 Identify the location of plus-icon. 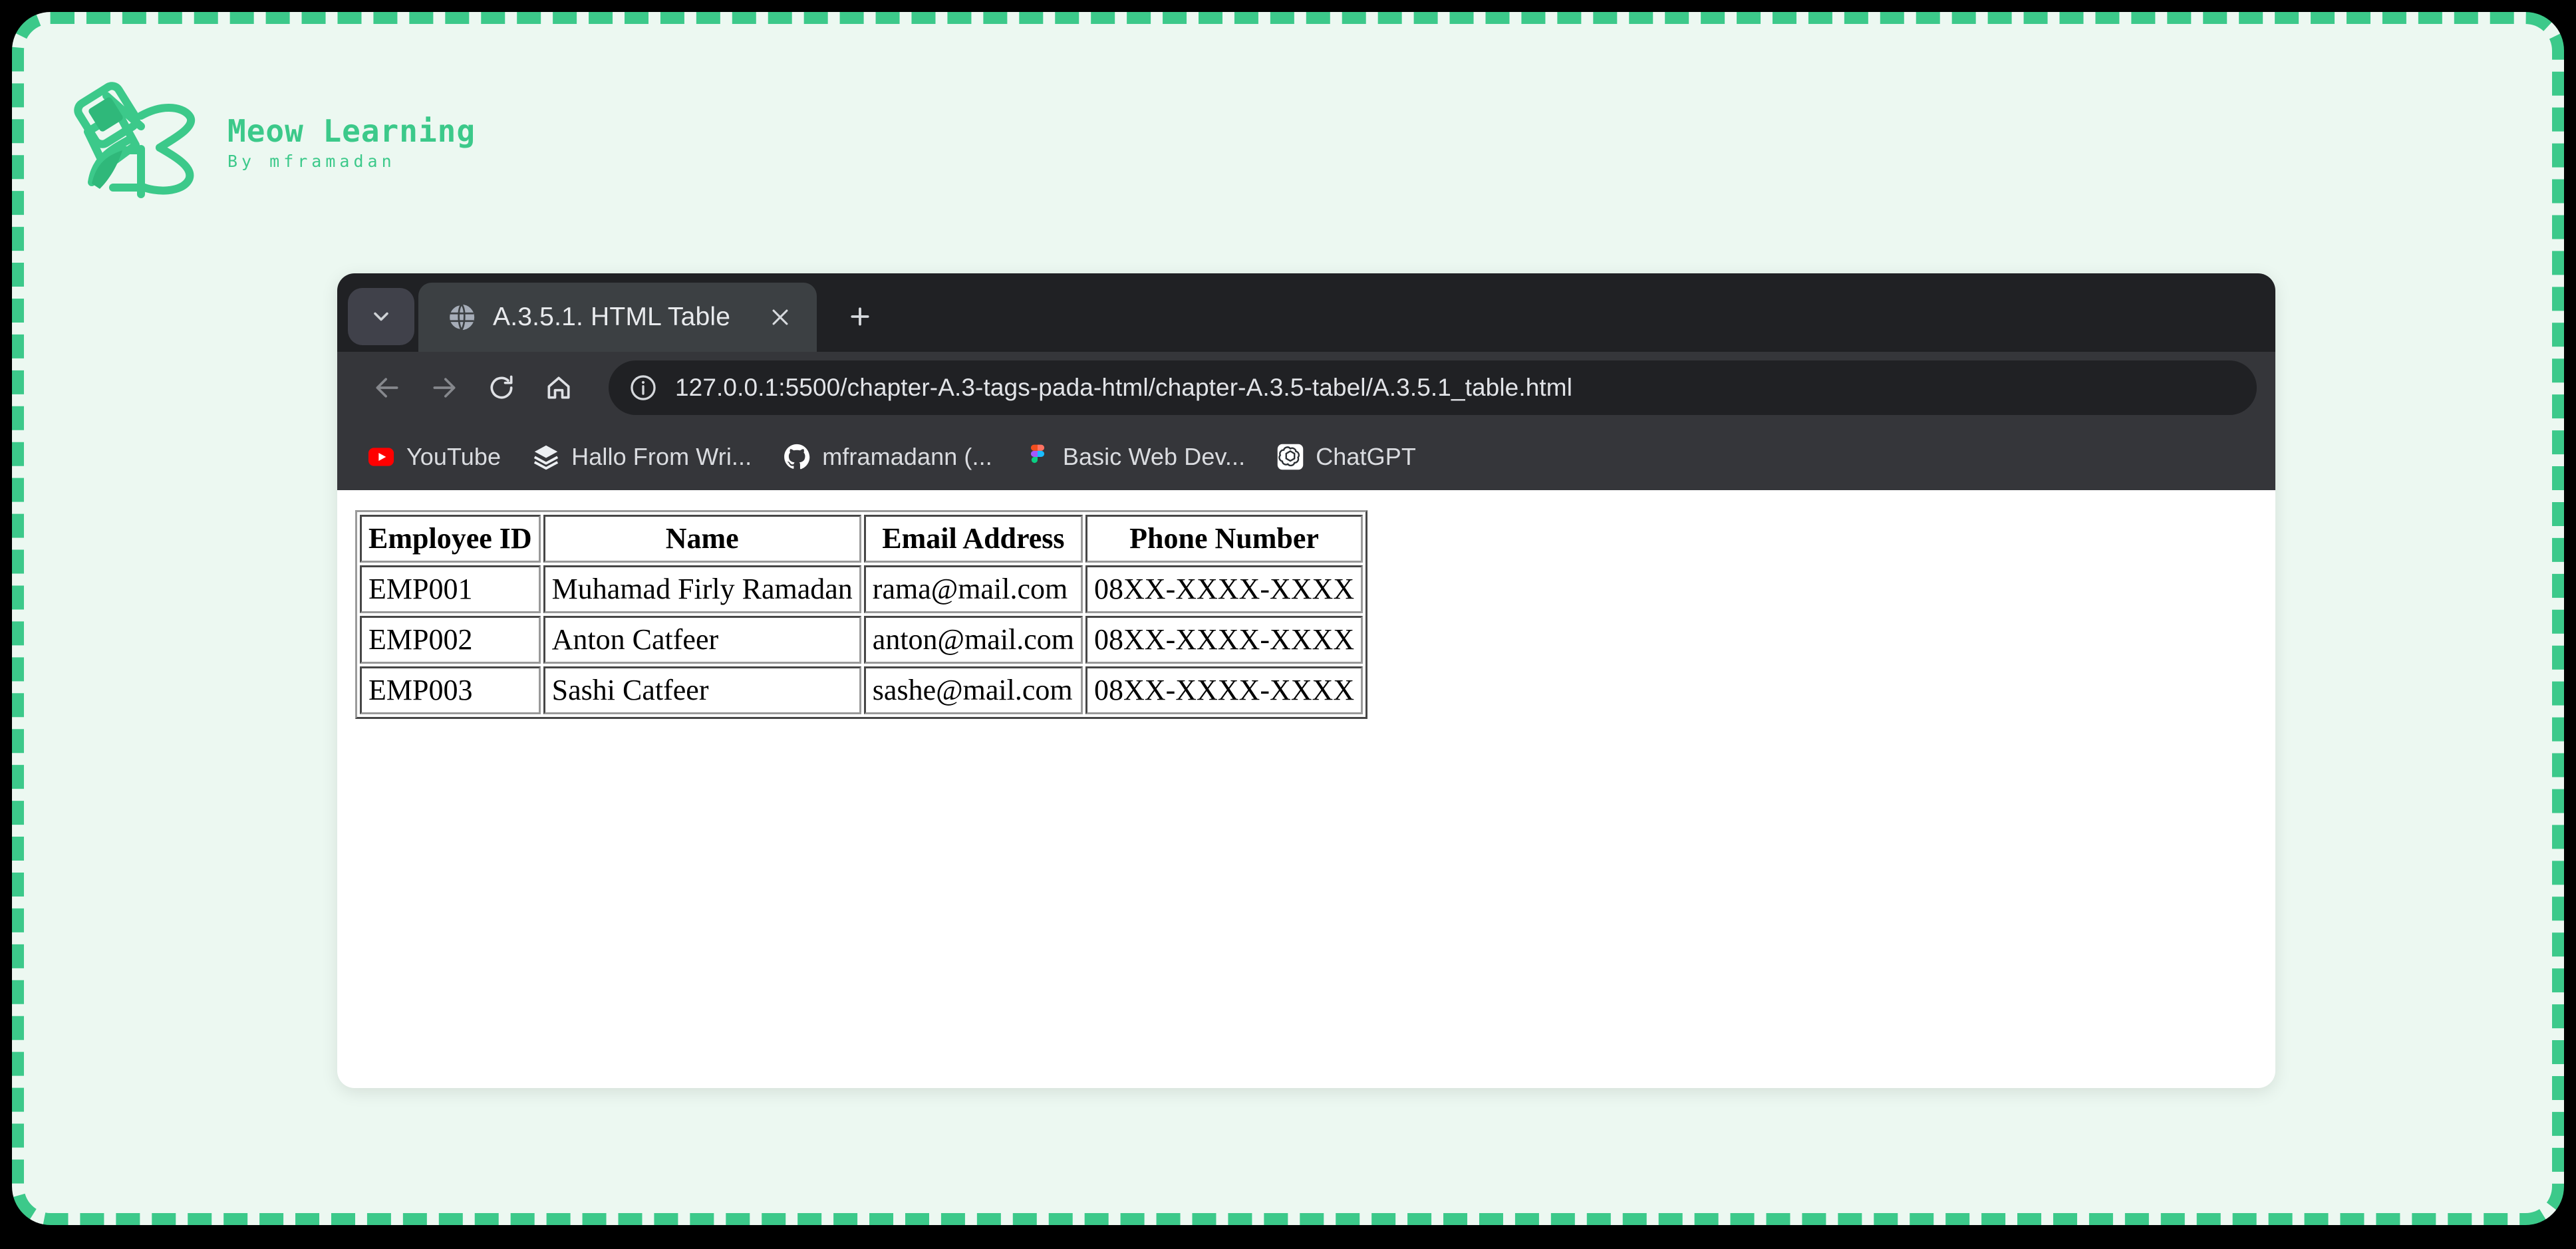
(860, 316).